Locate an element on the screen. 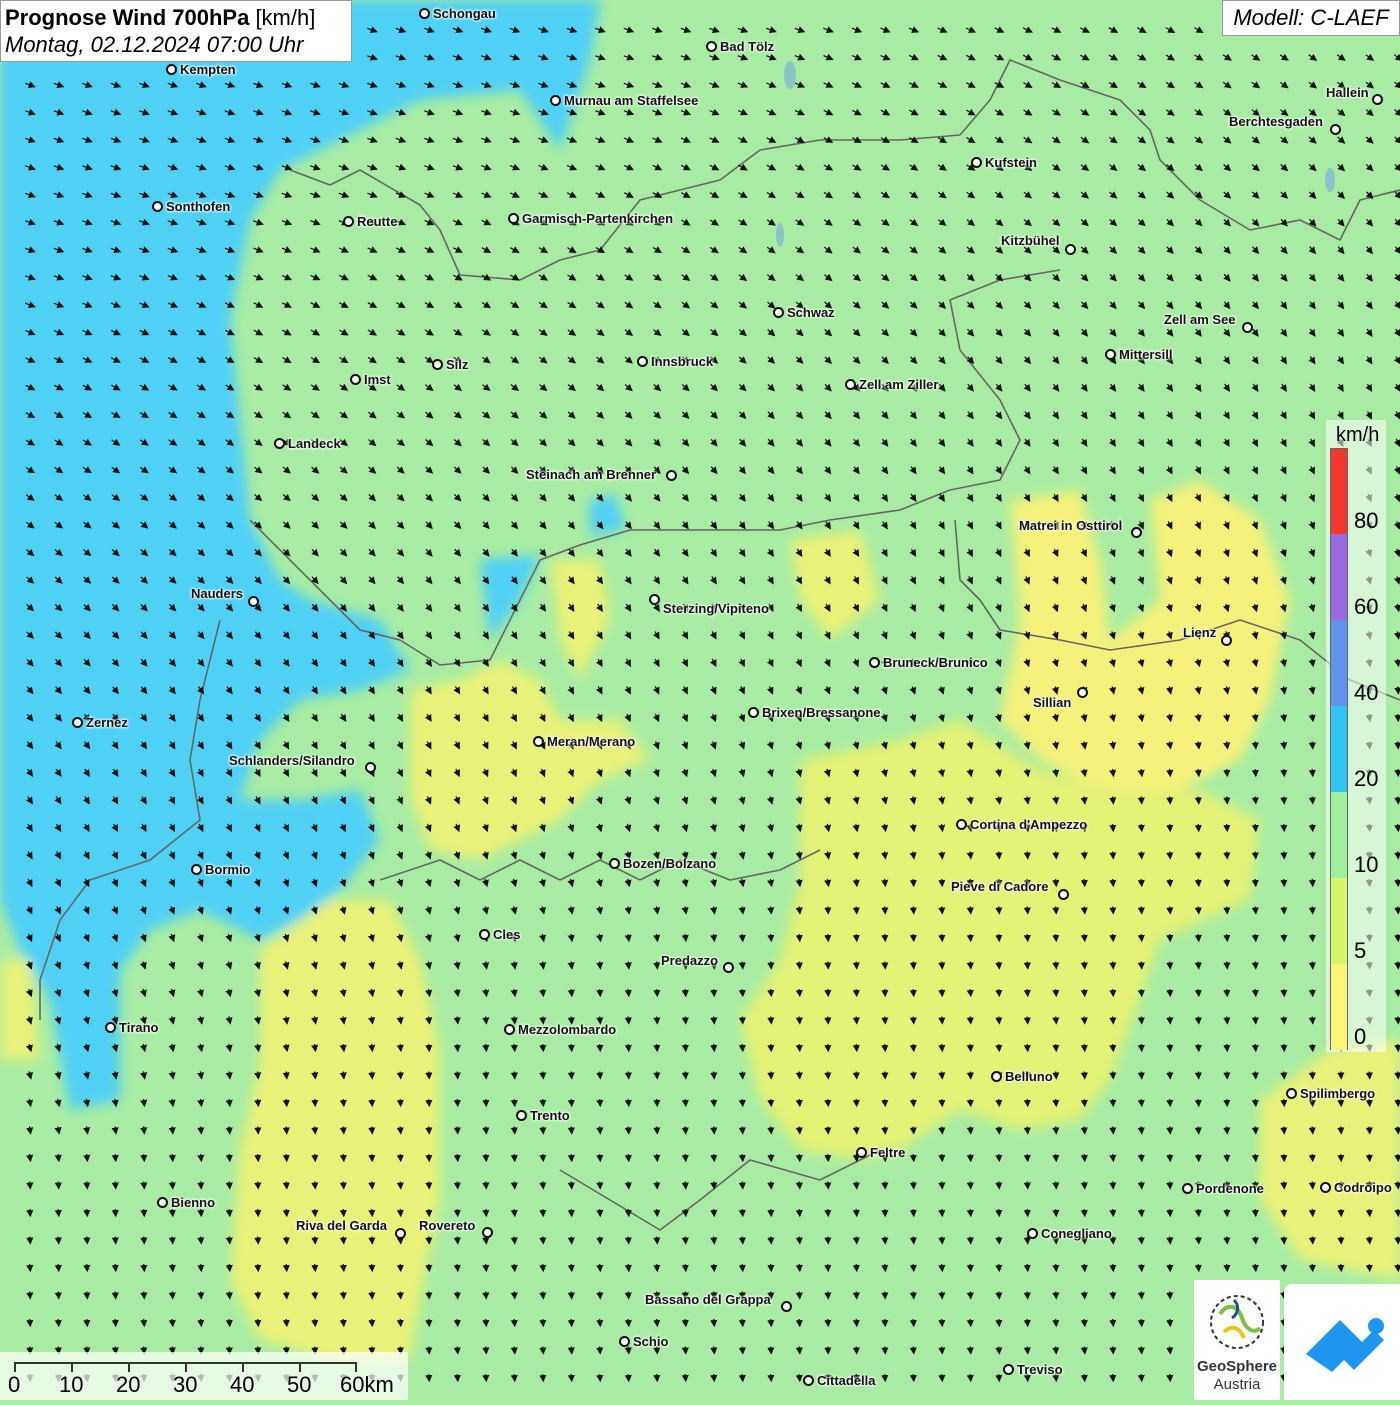 The width and height of the screenshot is (1400, 1405). city-label: Berchtesgaden is located at coordinates (1276, 122).